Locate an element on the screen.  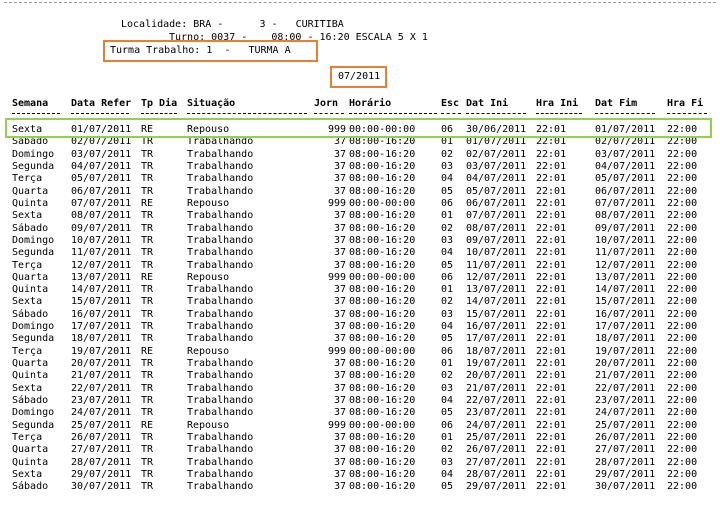
cell-dat-ini: 08/07/2011 is located at coordinates (496, 228).